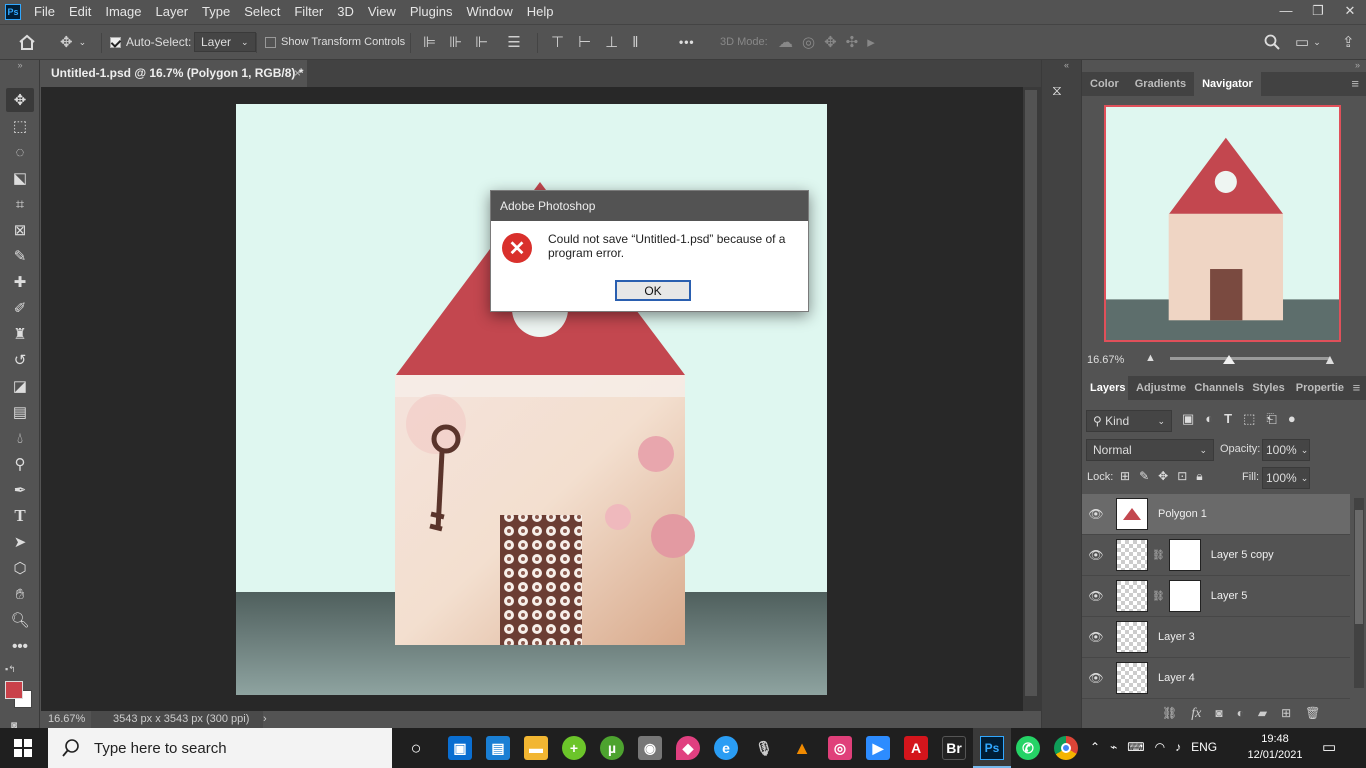 The height and width of the screenshot is (768, 1366). I want to click on blur-tool-icon: 💧︎, so click(20, 438).